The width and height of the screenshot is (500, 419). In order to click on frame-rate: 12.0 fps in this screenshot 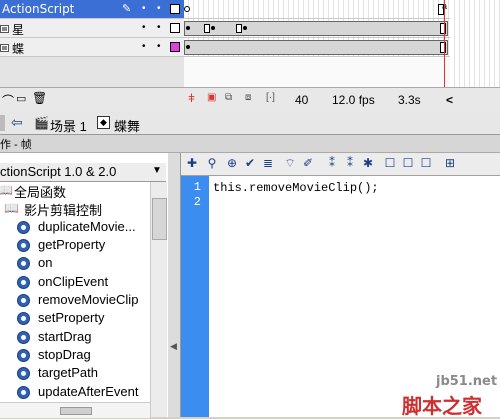, I will do `click(353, 100)`.